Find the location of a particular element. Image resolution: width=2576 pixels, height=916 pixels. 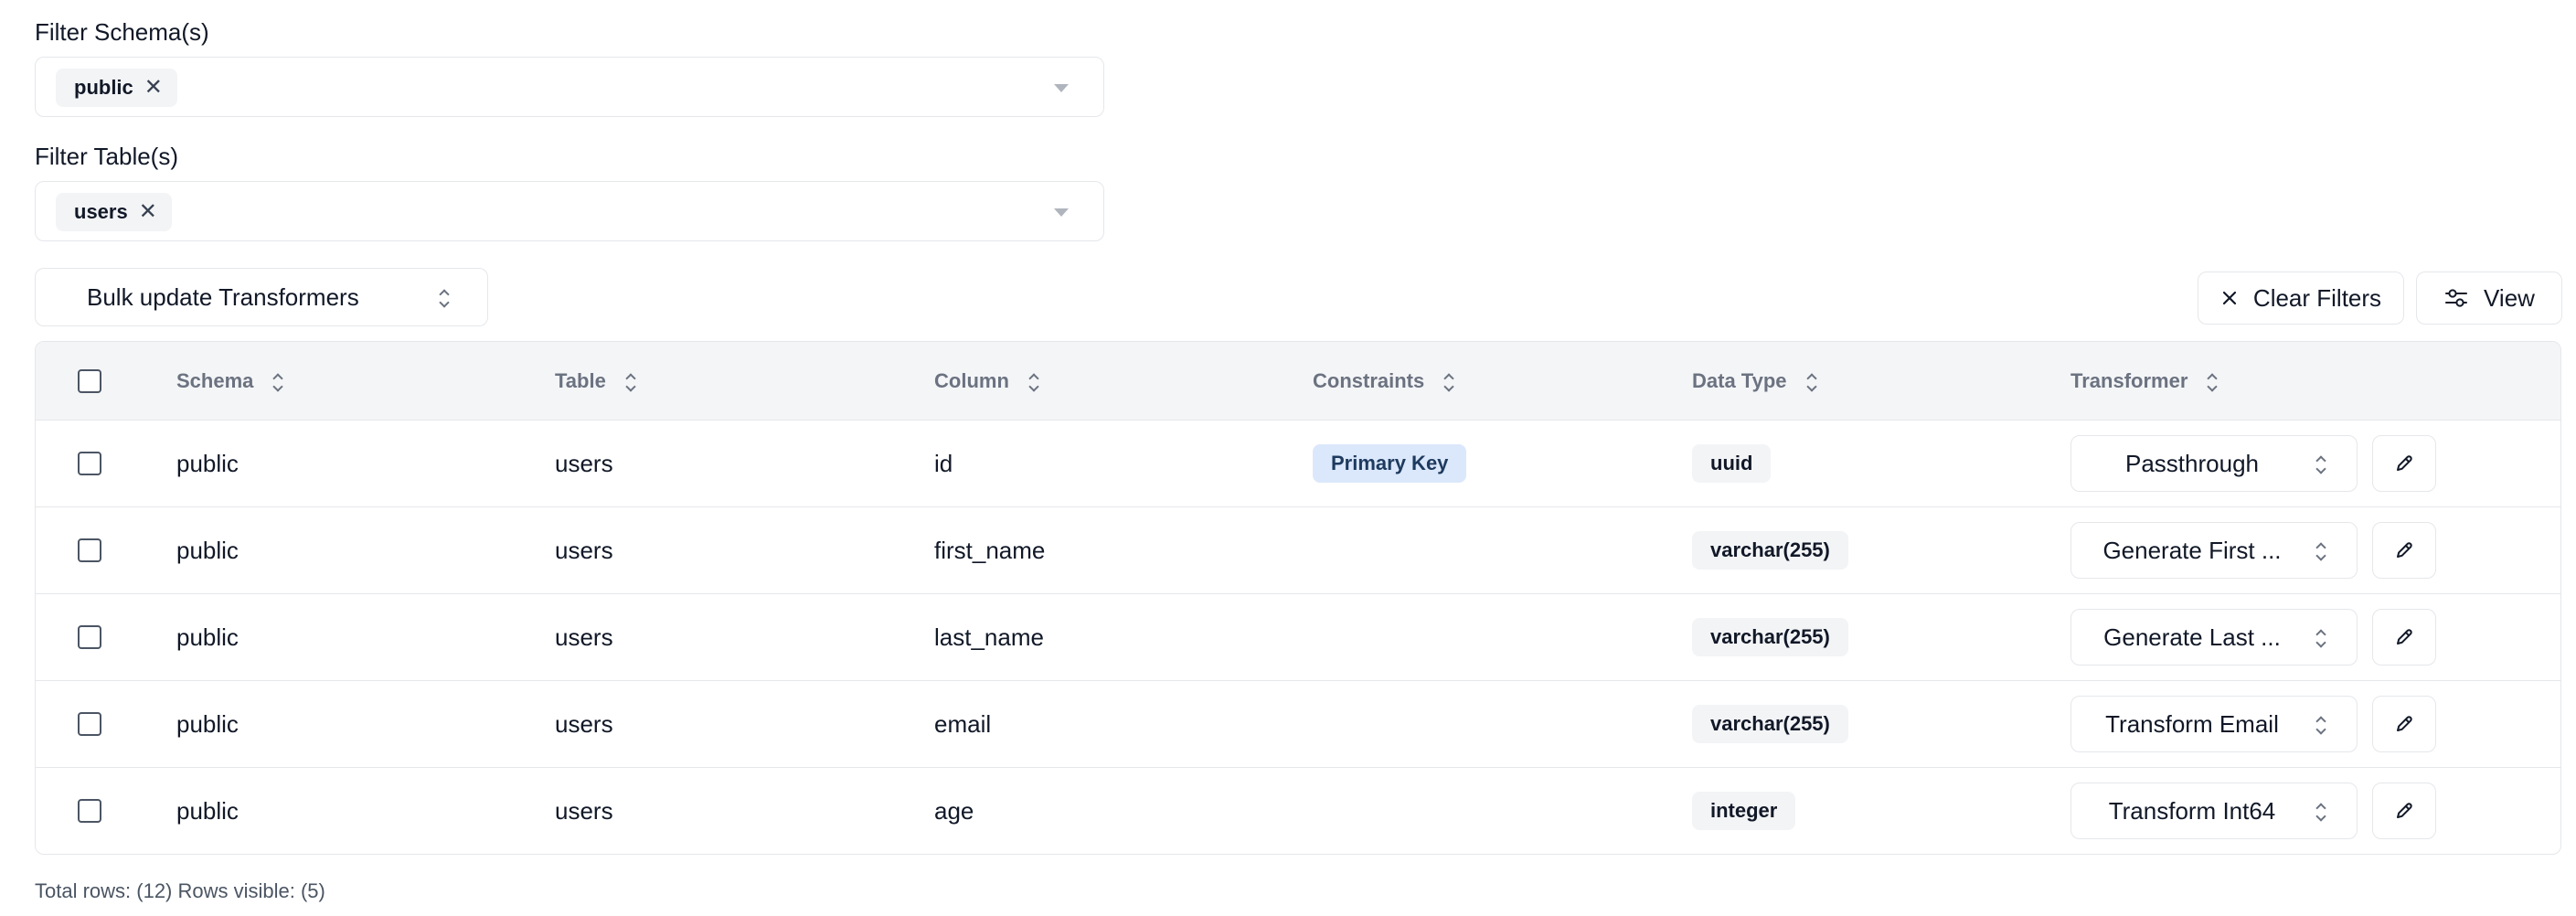

cell-transformer: Transform Int64 is located at coordinates (1298, 811).